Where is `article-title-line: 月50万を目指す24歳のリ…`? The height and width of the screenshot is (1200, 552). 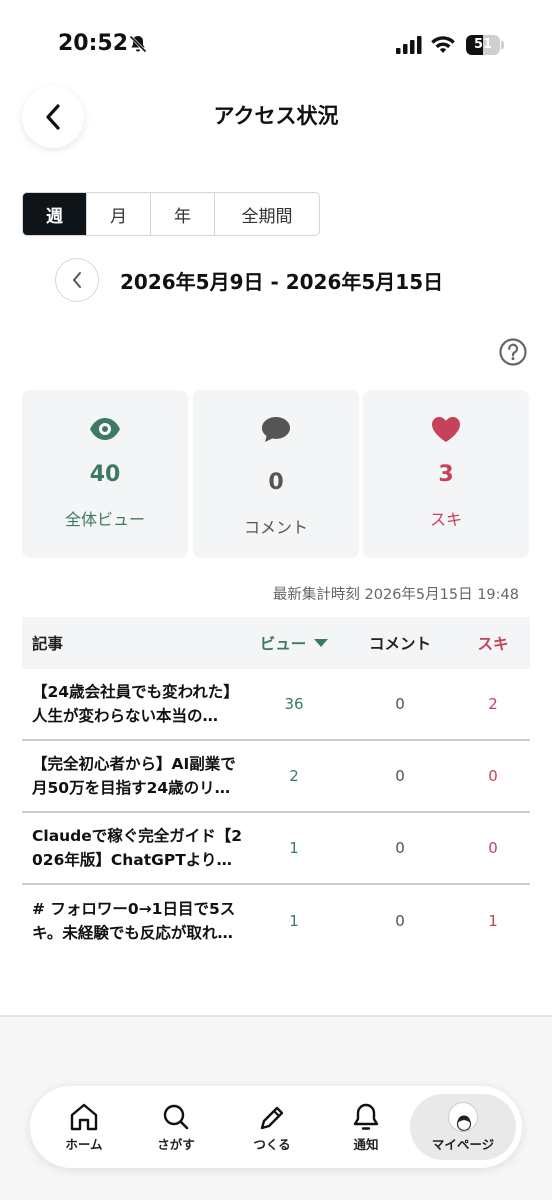 article-title-line: 月50万を目指す24歳のリ… is located at coordinates (131, 788).